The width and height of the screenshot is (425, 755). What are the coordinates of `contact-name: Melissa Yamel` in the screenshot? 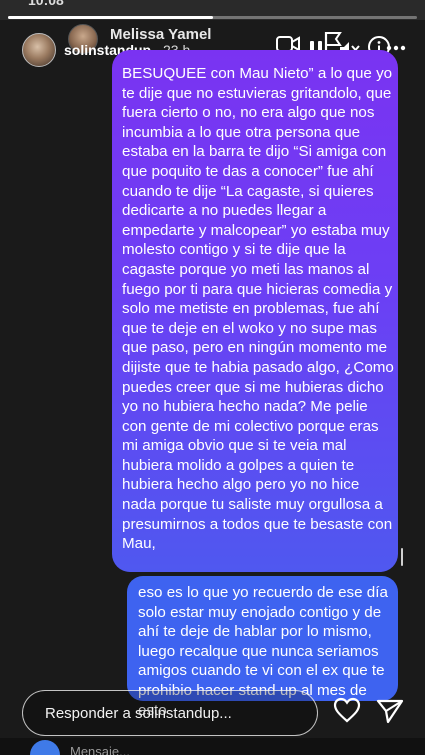 It's located at (161, 34).